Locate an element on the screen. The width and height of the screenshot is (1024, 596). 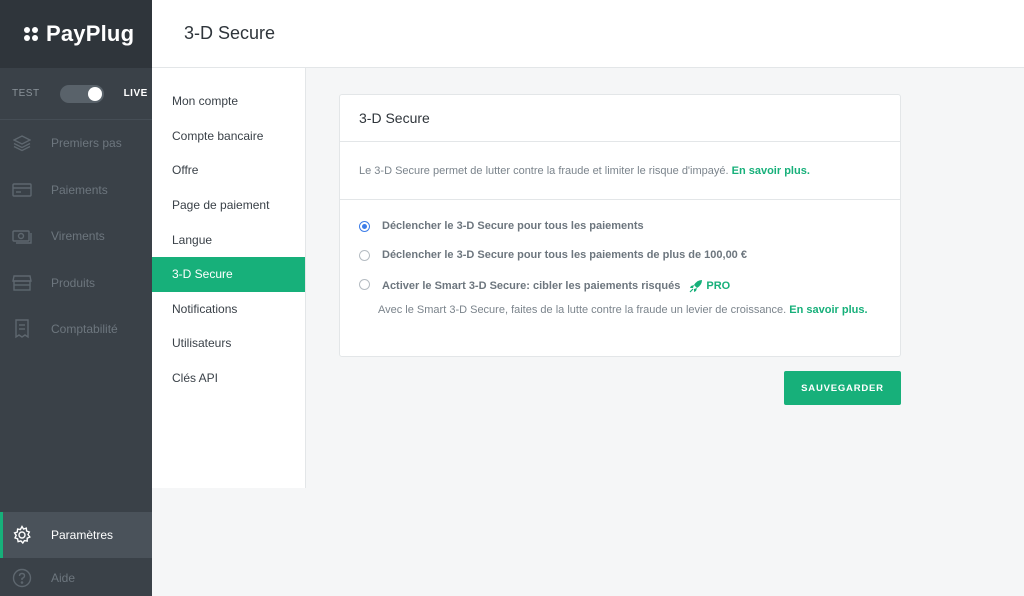
submenu-item-notifications: Notifications is located at coordinates (228, 309).